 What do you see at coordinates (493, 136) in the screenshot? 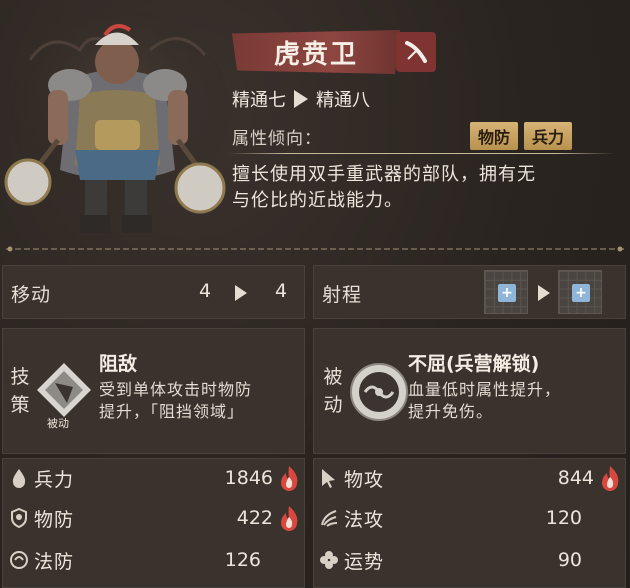
I see `attribute-tag: 物防` at bounding box center [493, 136].